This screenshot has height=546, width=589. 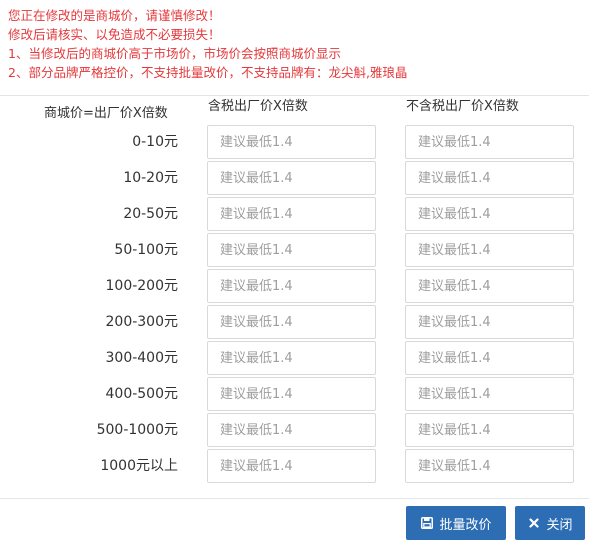 I want to click on price-range-row: 20-50元, so click(x=294, y=215).